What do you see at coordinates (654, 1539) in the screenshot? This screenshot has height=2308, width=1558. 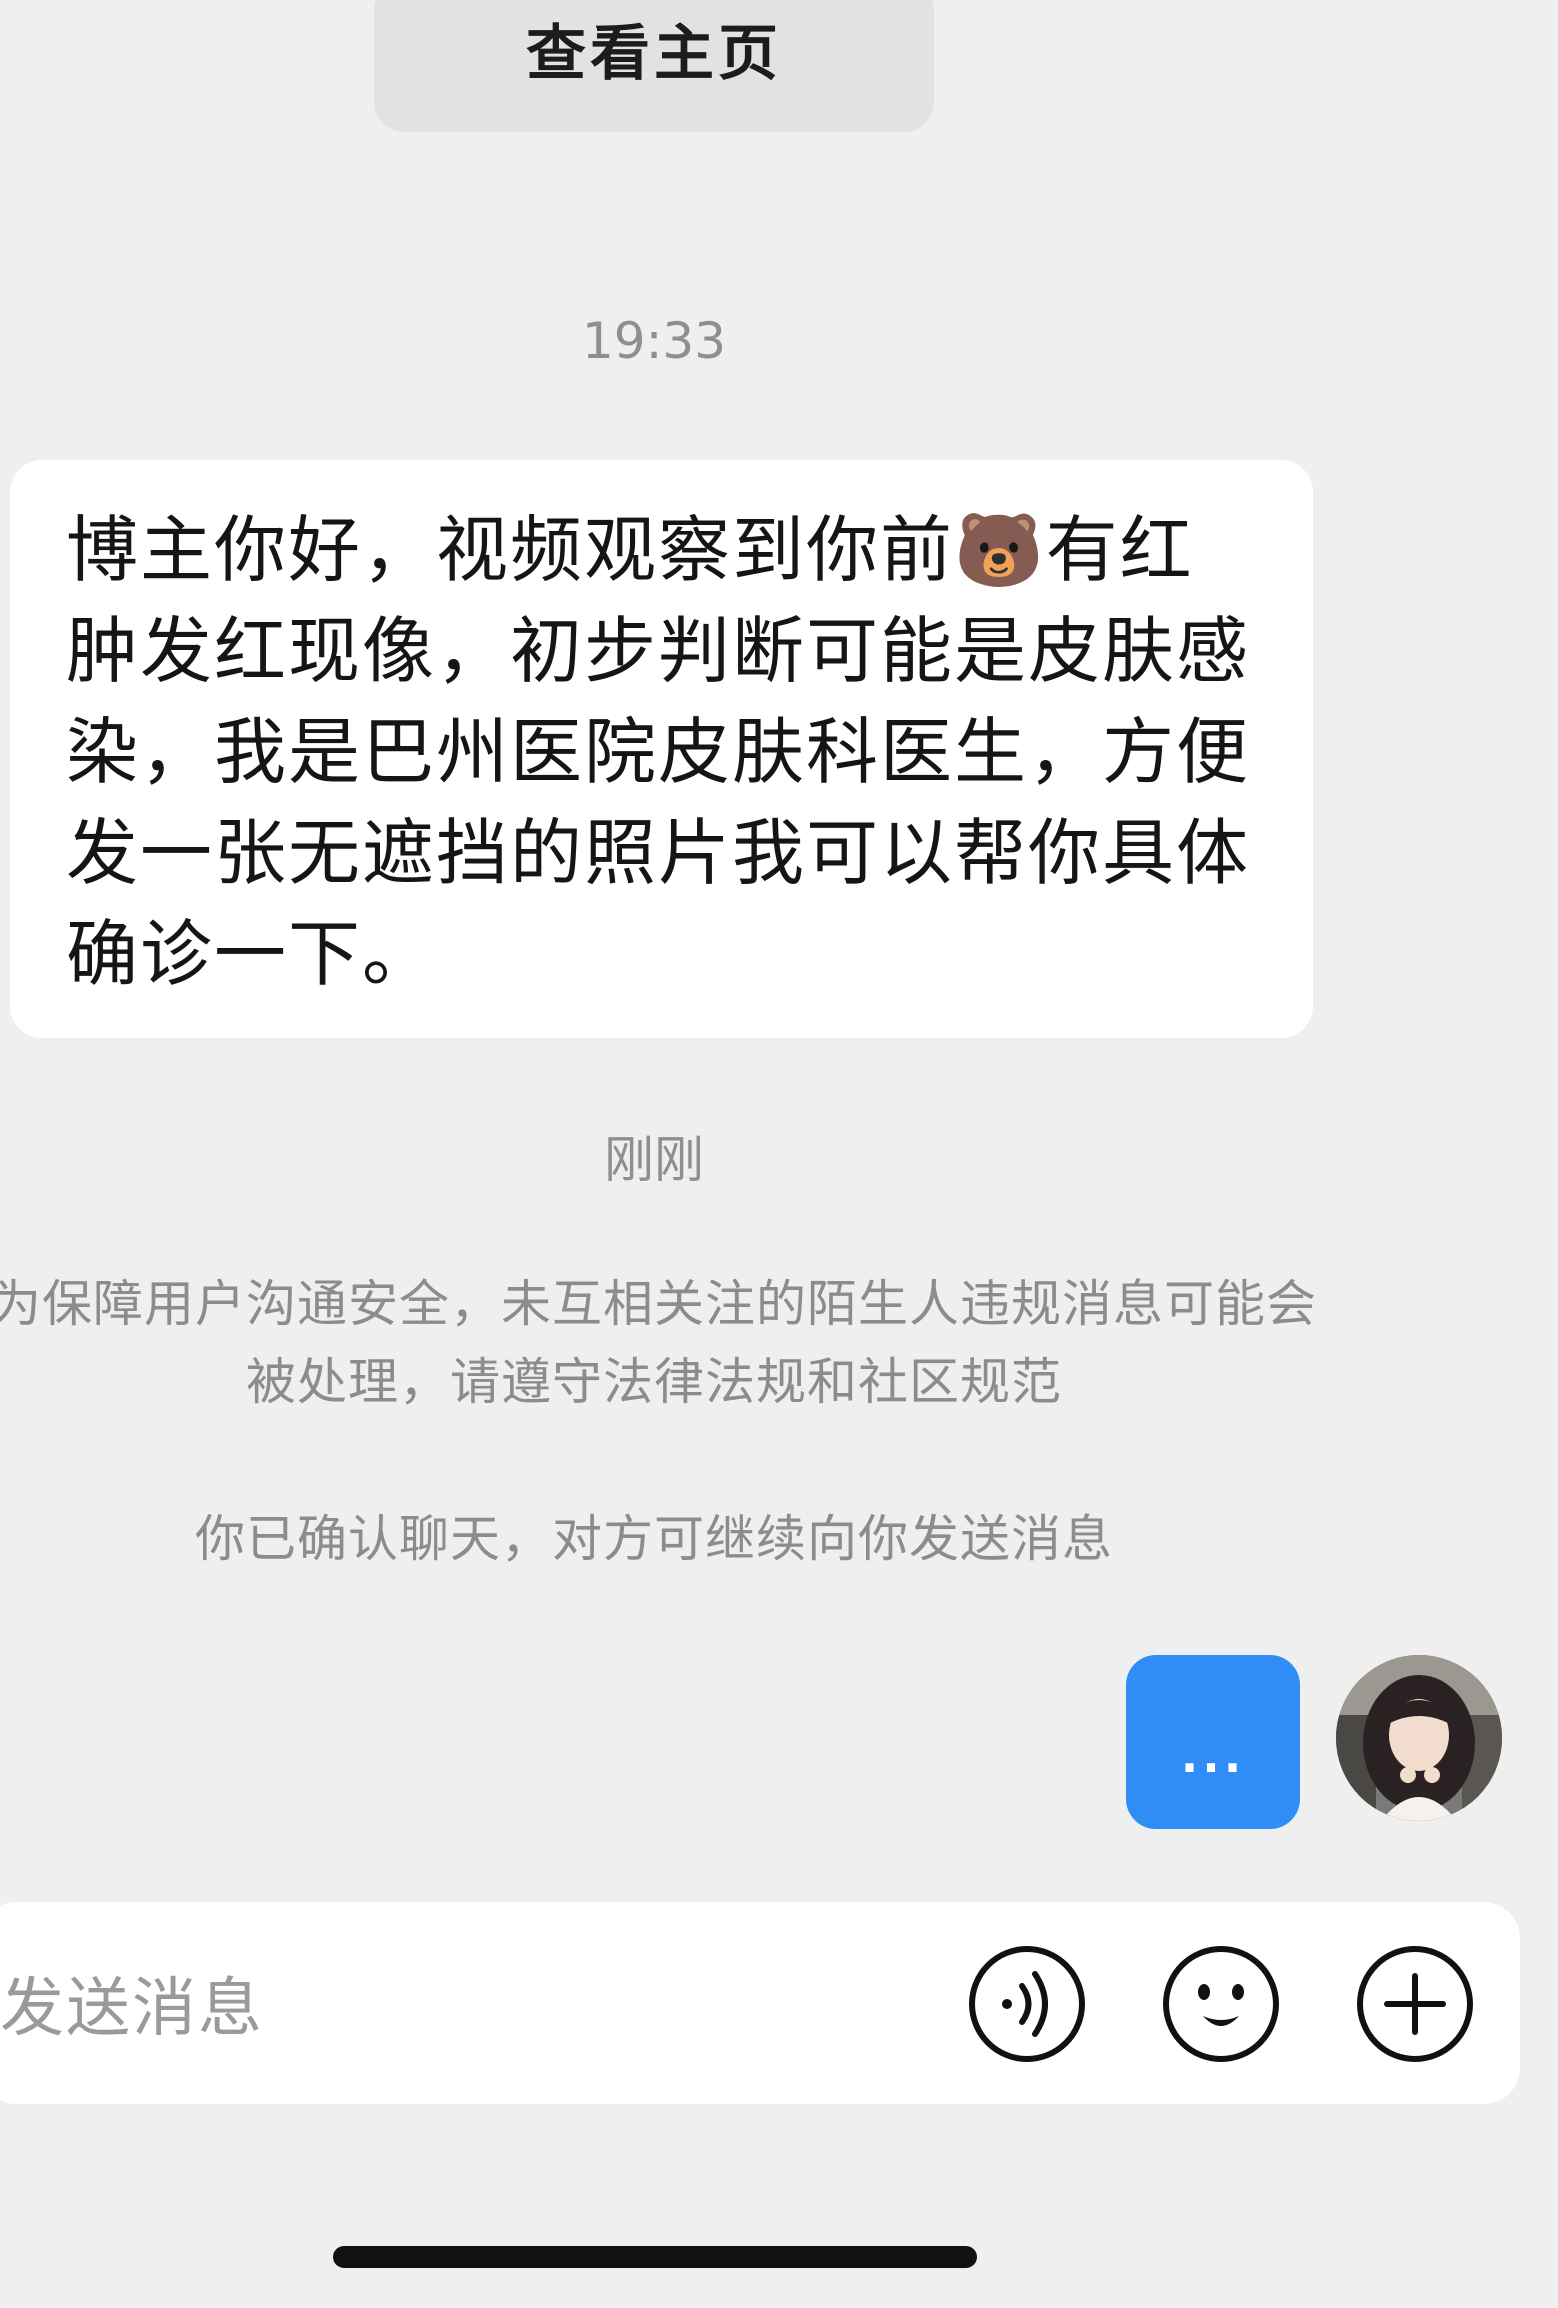 I see `chat-confirmed-notice: 你已确认聊天，对方可继续向你发送消息` at bounding box center [654, 1539].